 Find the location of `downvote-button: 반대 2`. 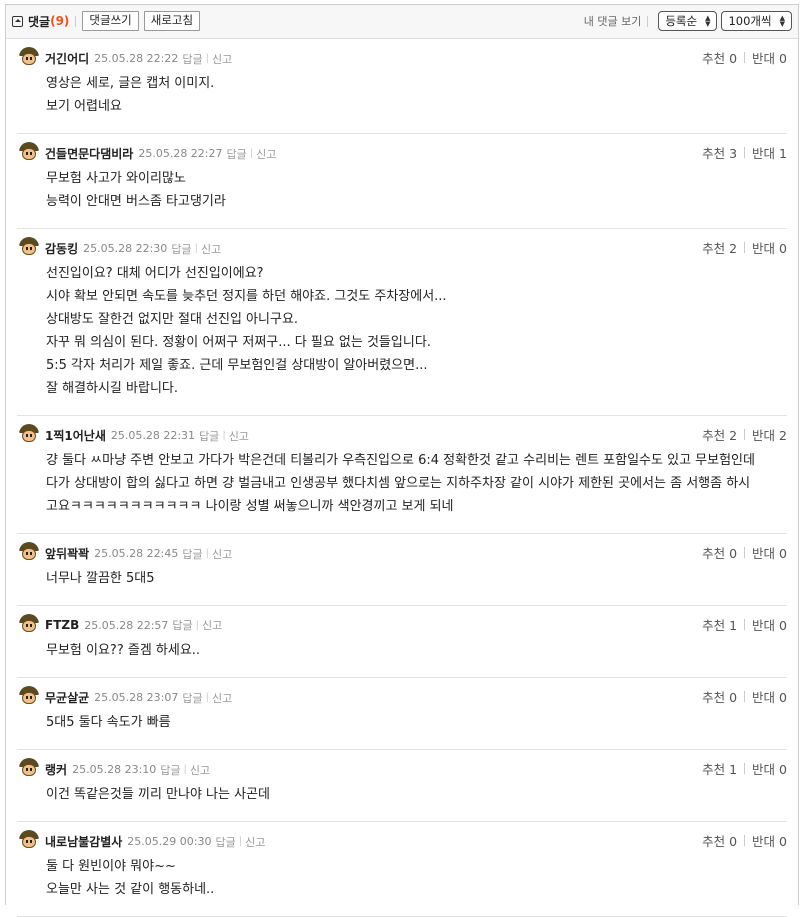

downvote-button: 반대 2 is located at coordinates (769, 434).